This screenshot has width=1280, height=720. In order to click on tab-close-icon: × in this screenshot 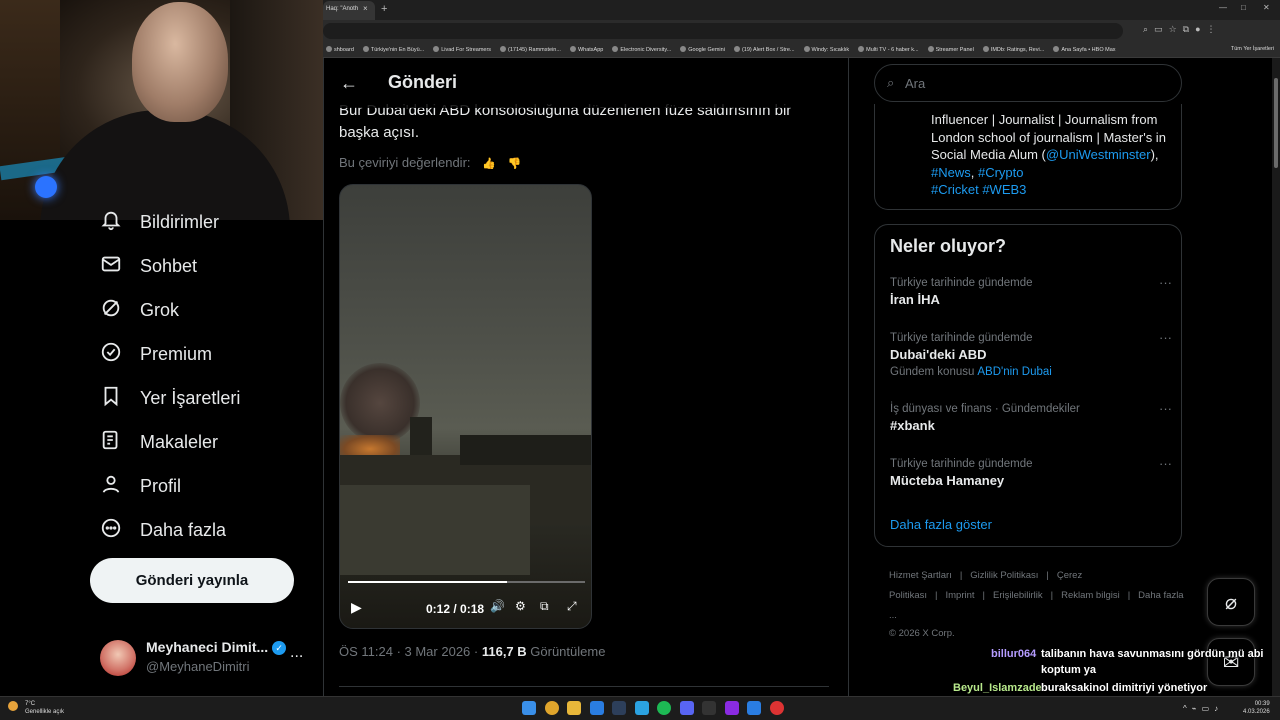, I will do `click(365, 8)`.